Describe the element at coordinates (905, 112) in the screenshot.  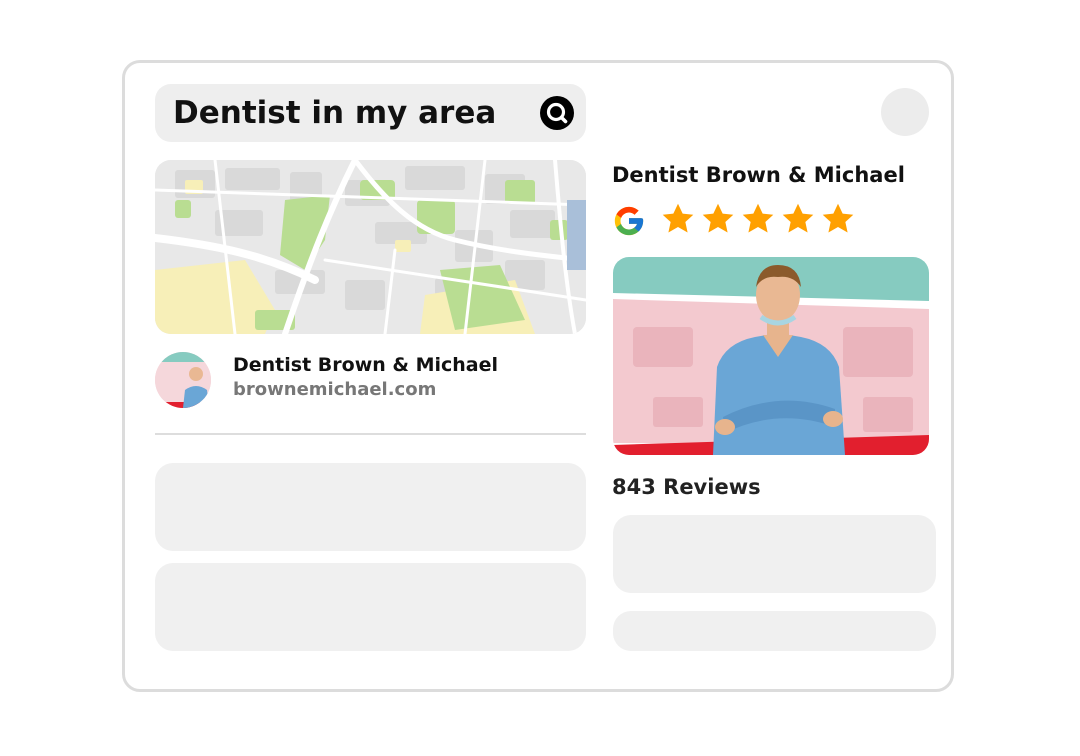
I see `profile-avatar` at that location.